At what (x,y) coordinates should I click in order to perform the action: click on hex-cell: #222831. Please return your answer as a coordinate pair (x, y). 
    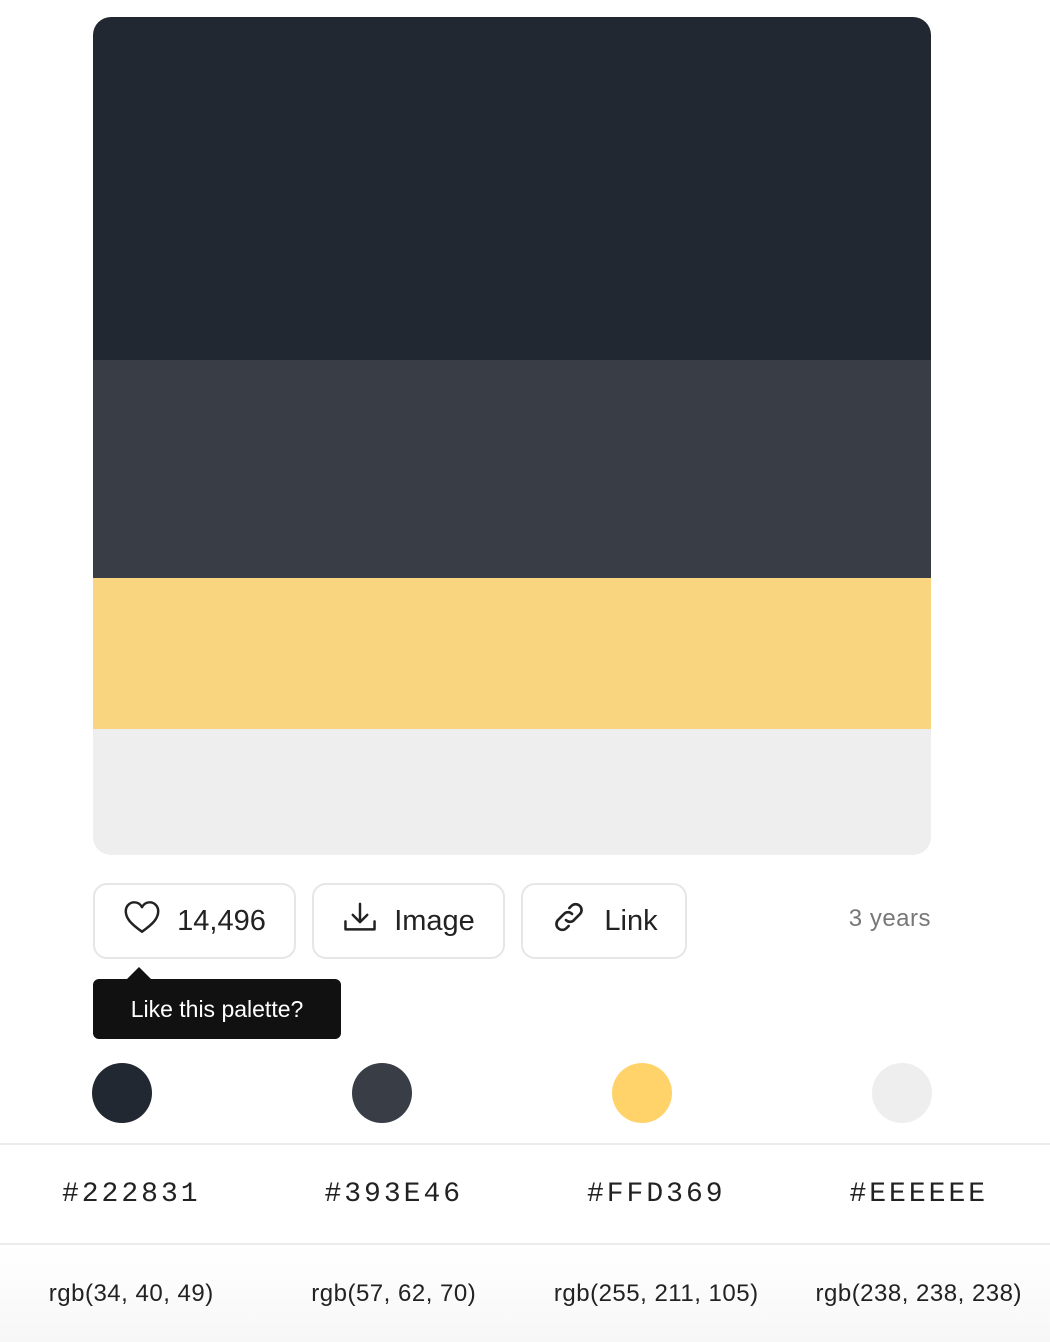
    Looking at the image, I should click on (131, 1194).